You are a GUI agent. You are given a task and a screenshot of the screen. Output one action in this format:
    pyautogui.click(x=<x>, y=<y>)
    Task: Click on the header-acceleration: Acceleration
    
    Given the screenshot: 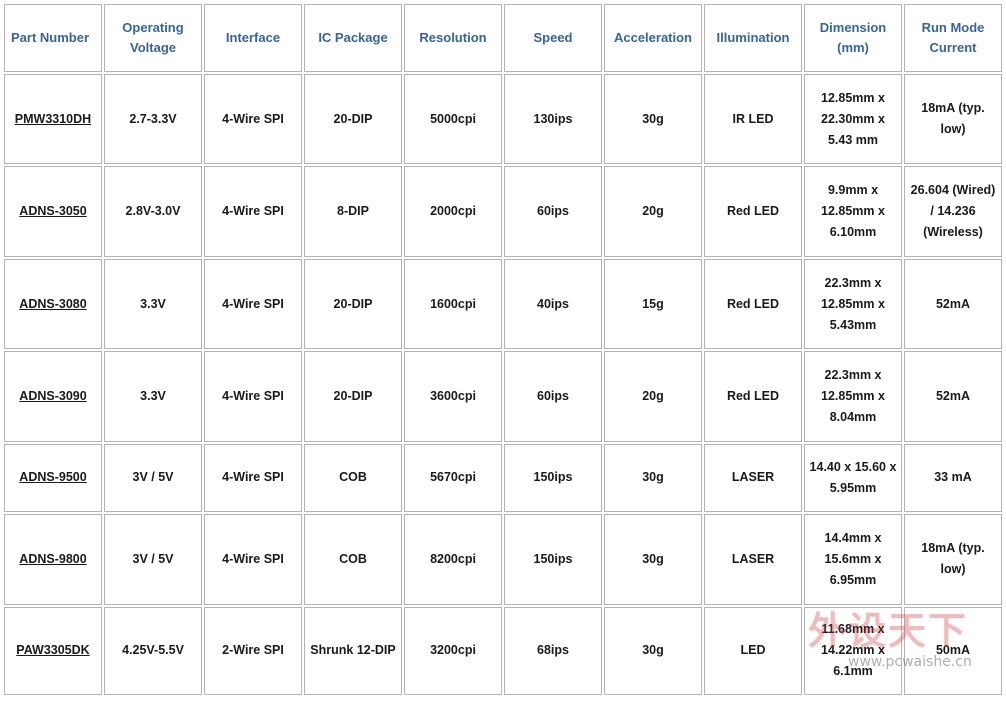 What is the action you would take?
    pyautogui.click(x=653, y=38)
    